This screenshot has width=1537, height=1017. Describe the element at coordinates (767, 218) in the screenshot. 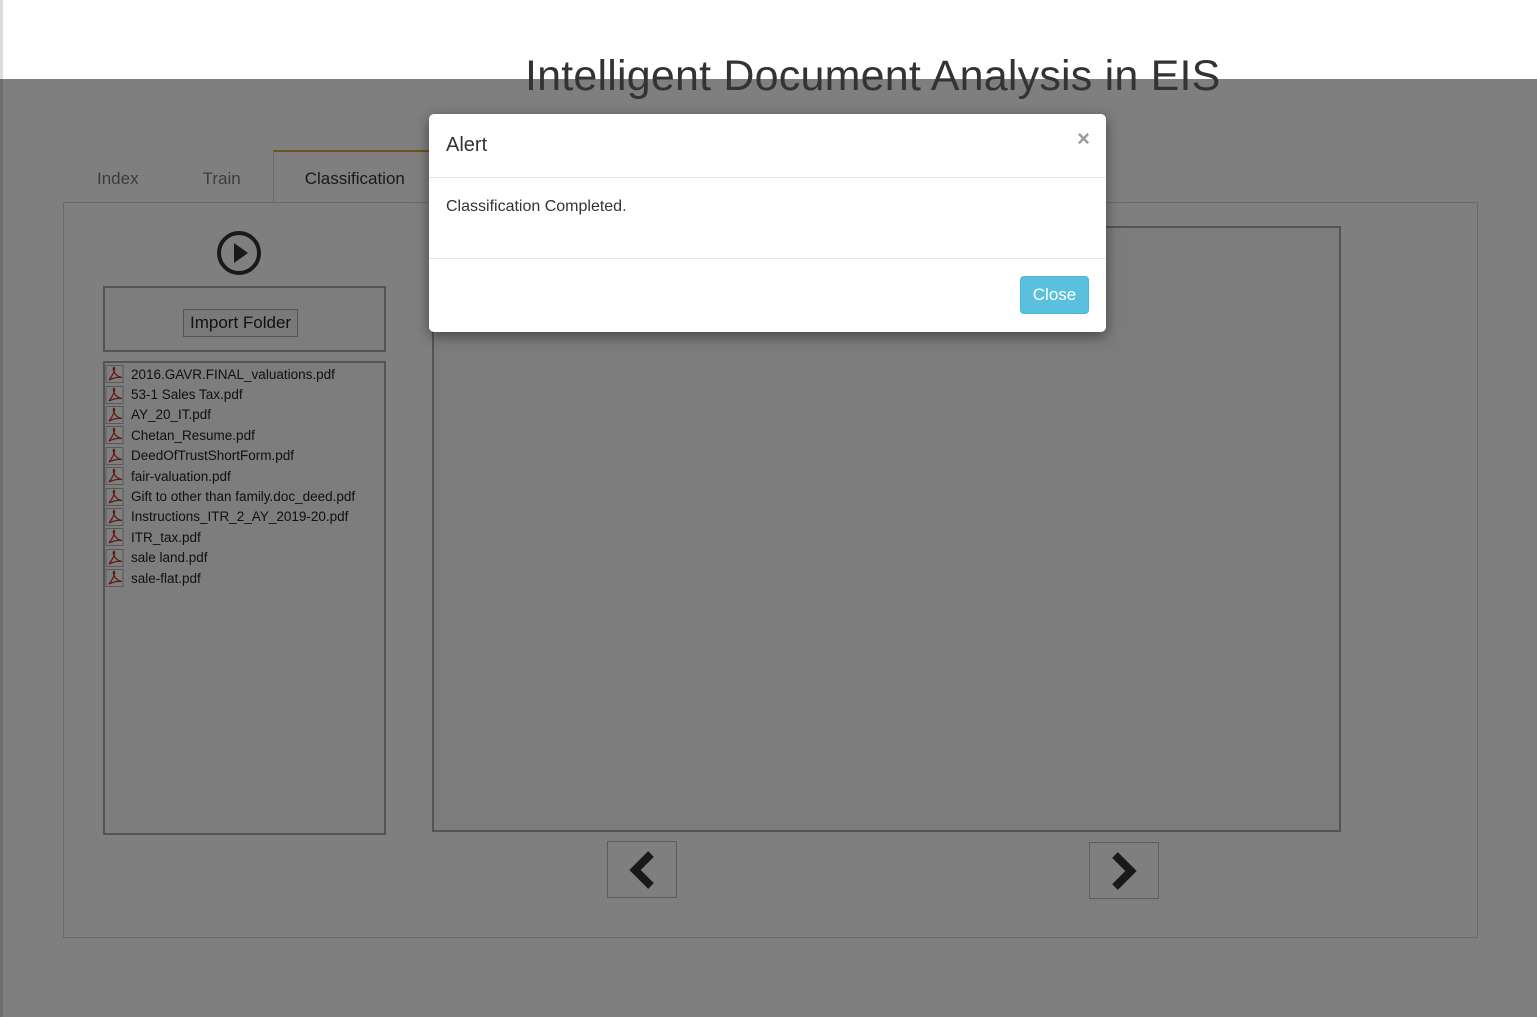

I see `dialog-body: Classification Completed.` at that location.